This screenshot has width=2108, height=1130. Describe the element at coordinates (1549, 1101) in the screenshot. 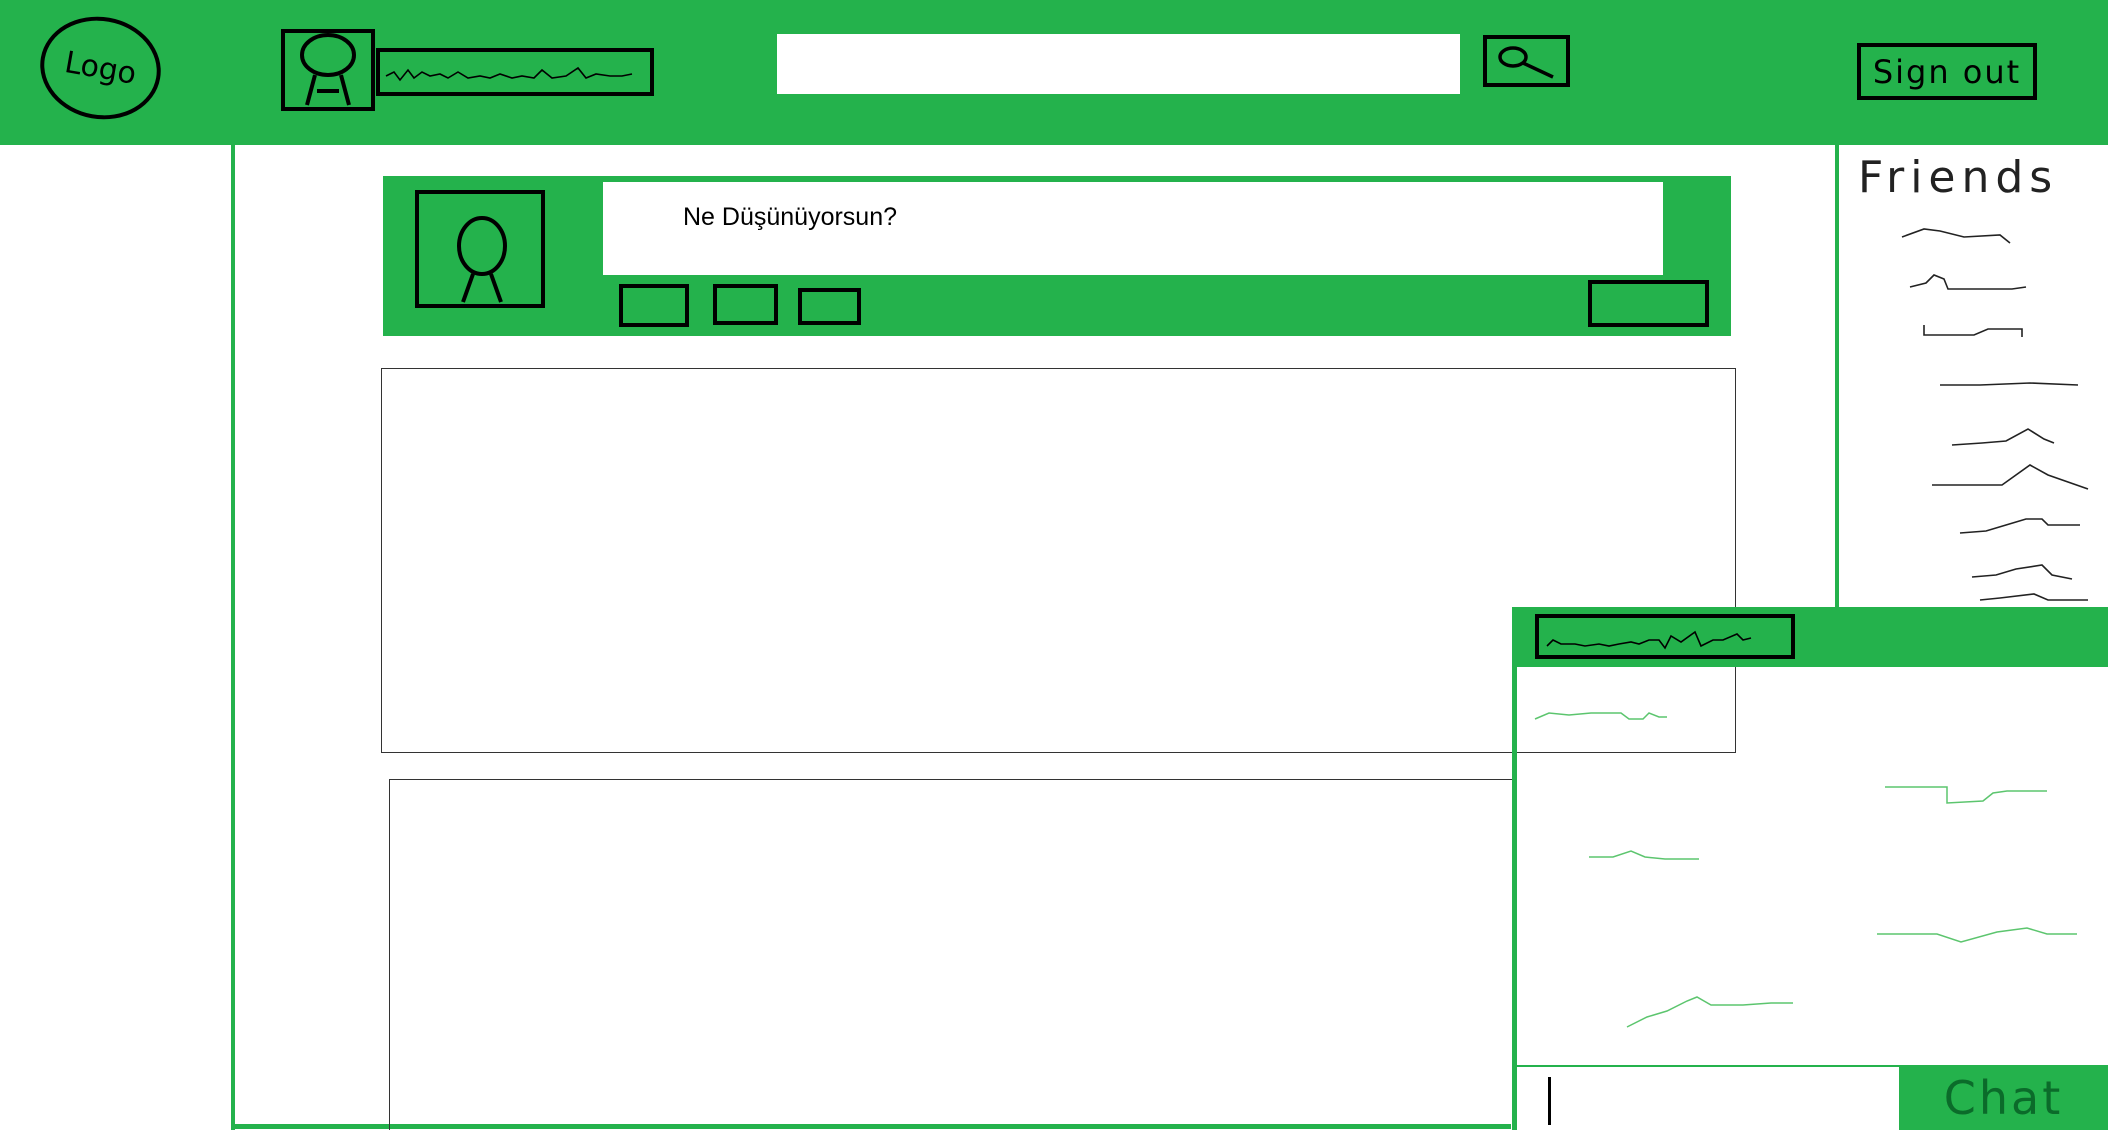

I see `text-caret` at that location.